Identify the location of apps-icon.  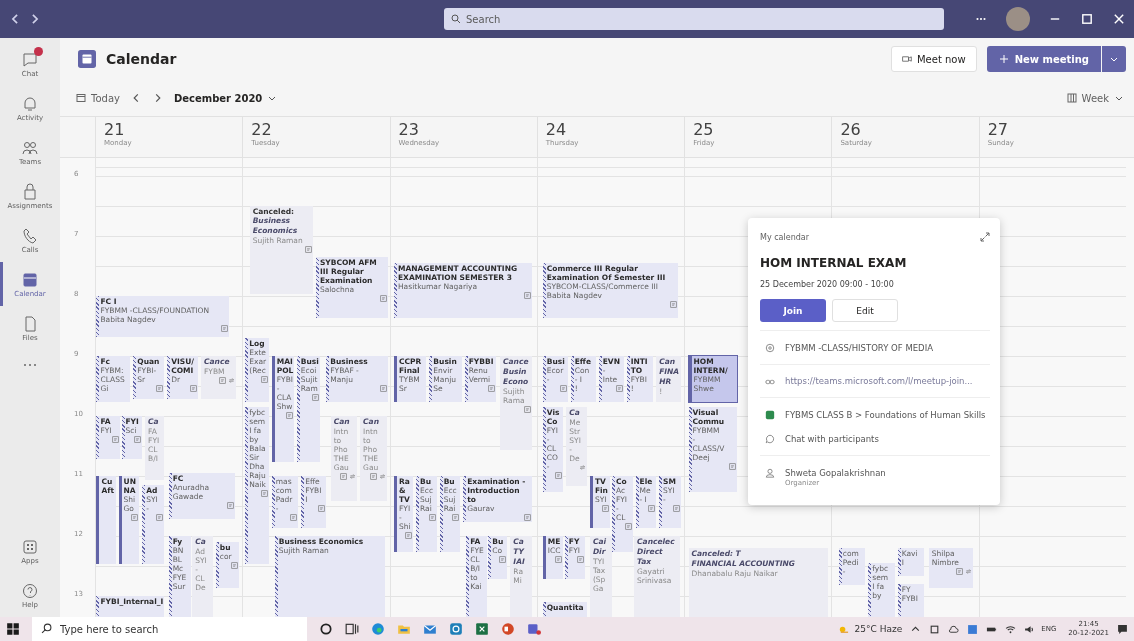
(30, 547).